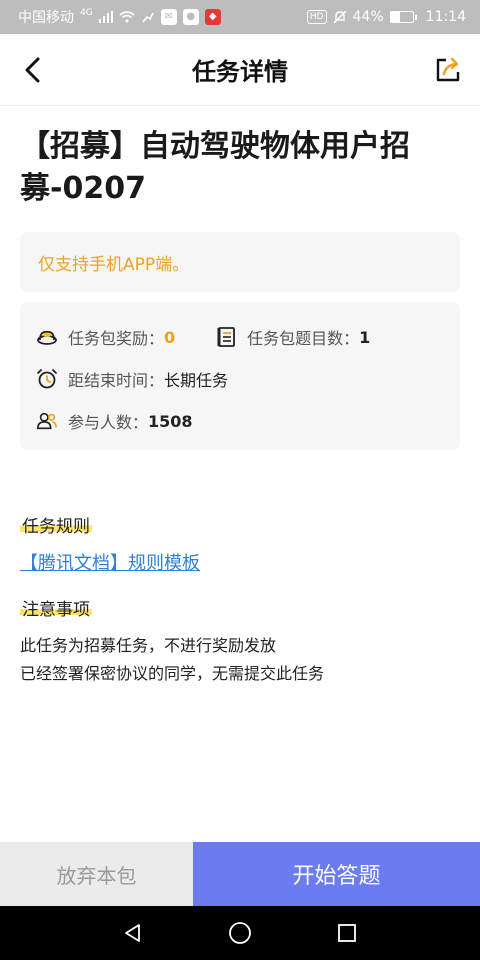 This screenshot has width=480, height=960. Describe the element at coordinates (148, 645) in the screenshot. I see `notes-line-1: 此任务为招募任务，不进行奖励发放` at that location.